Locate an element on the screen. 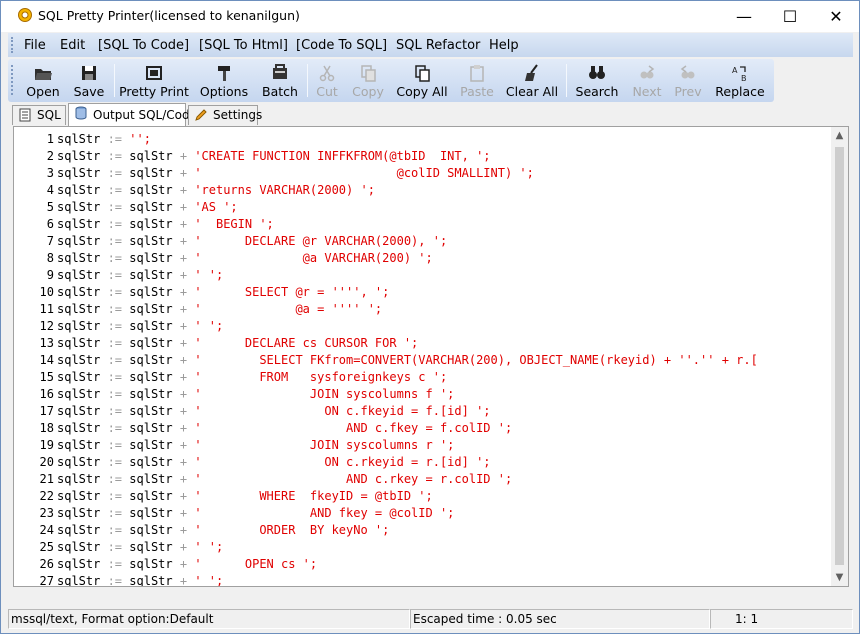  maximize-button: ☐ is located at coordinates (790, 16).